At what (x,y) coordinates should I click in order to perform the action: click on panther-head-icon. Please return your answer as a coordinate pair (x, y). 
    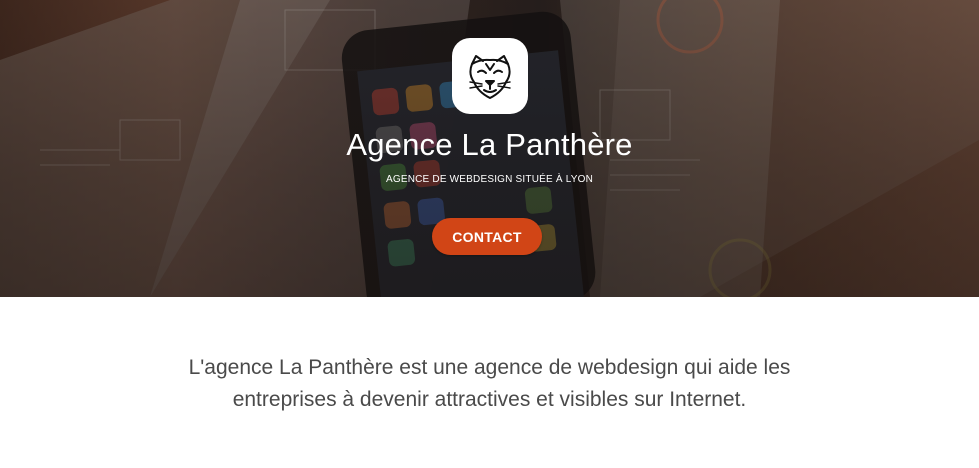
    Looking at the image, I should click on (490, 77).